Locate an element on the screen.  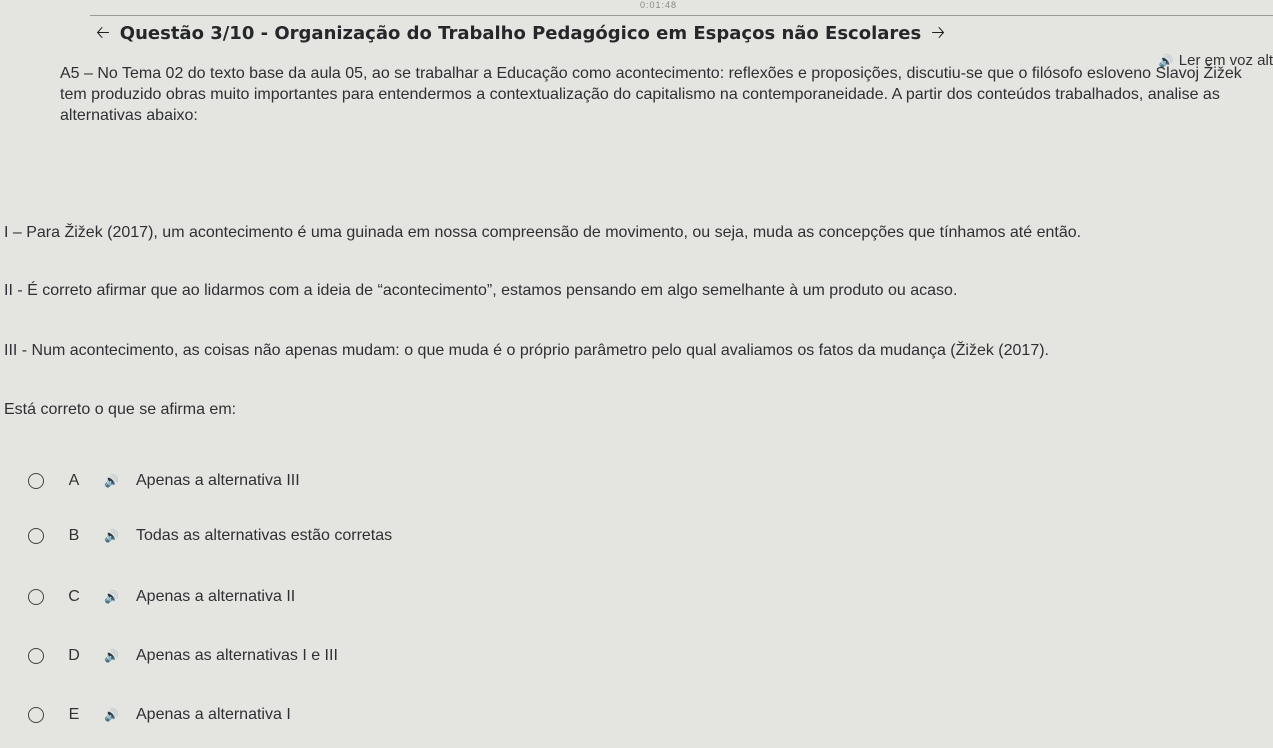
option-c-letter: C is located at coordinates (74, 596).